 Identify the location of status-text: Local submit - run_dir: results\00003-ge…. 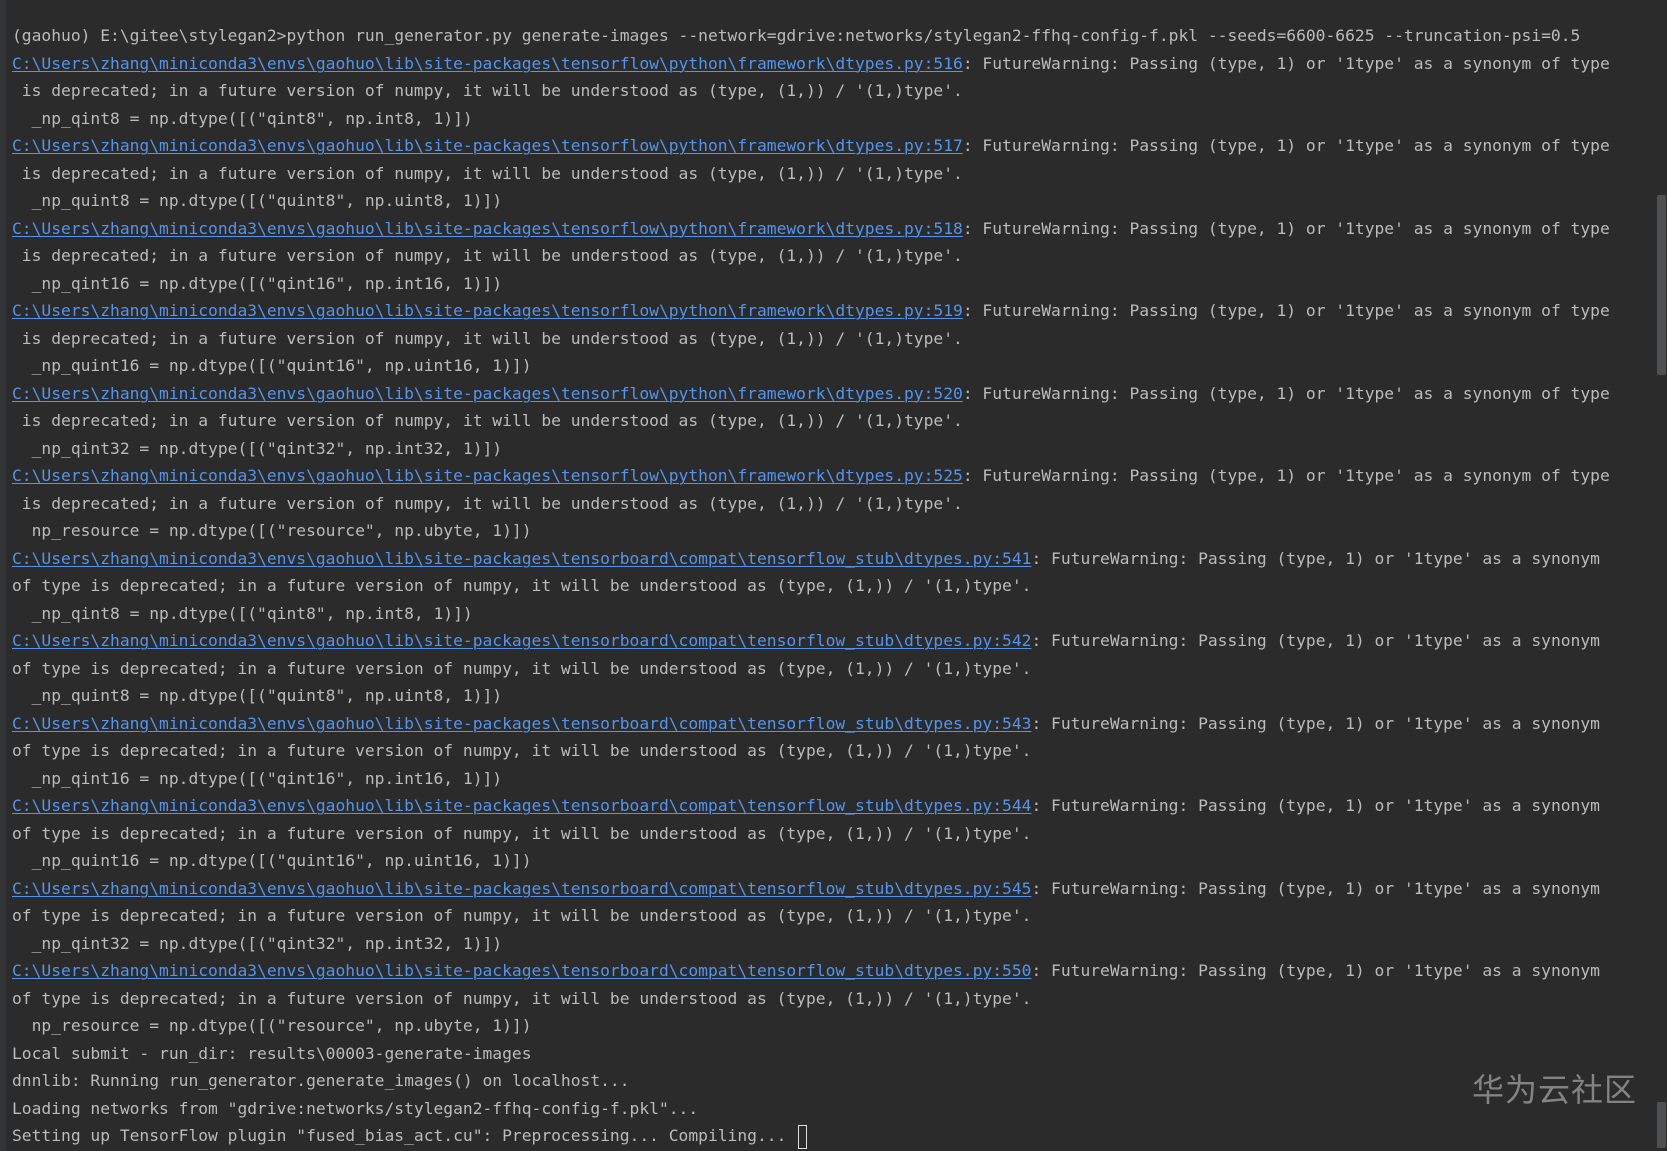
(272, 1053).